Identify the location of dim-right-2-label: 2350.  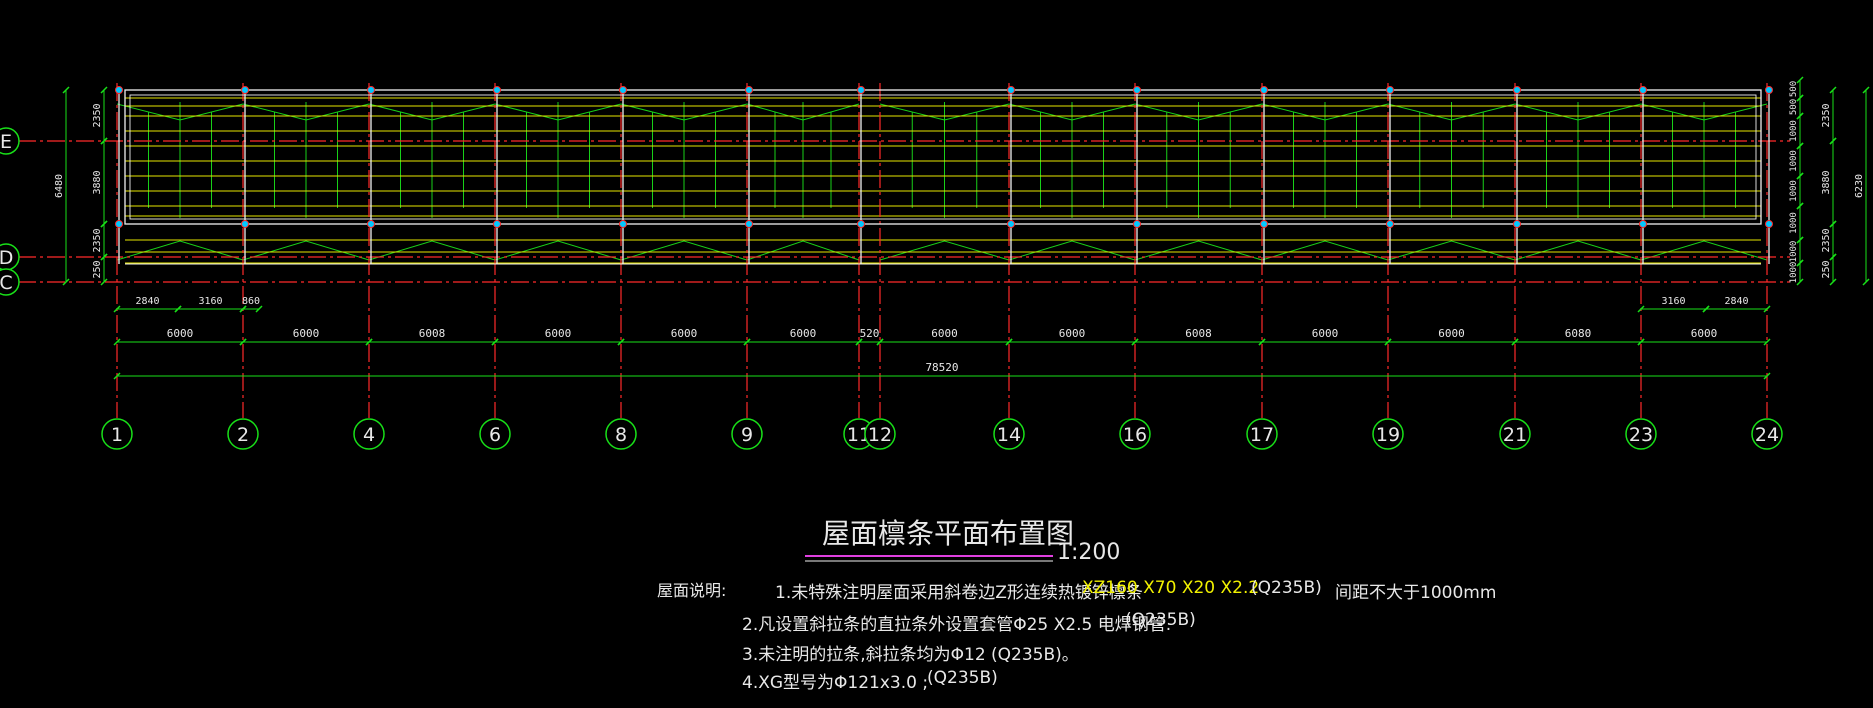
(1826, 240).